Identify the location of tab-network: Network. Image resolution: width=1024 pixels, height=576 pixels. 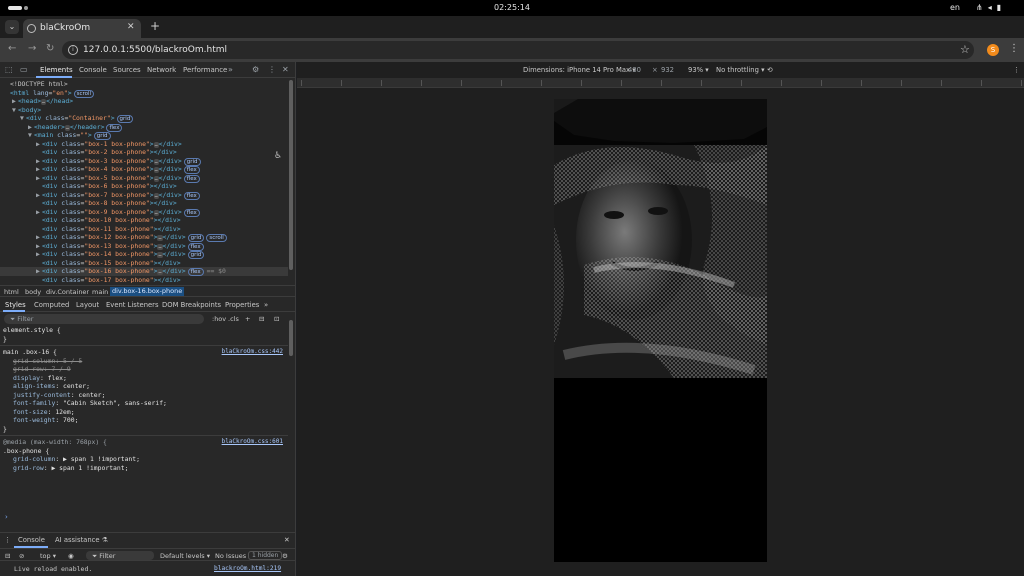
(161, 70).